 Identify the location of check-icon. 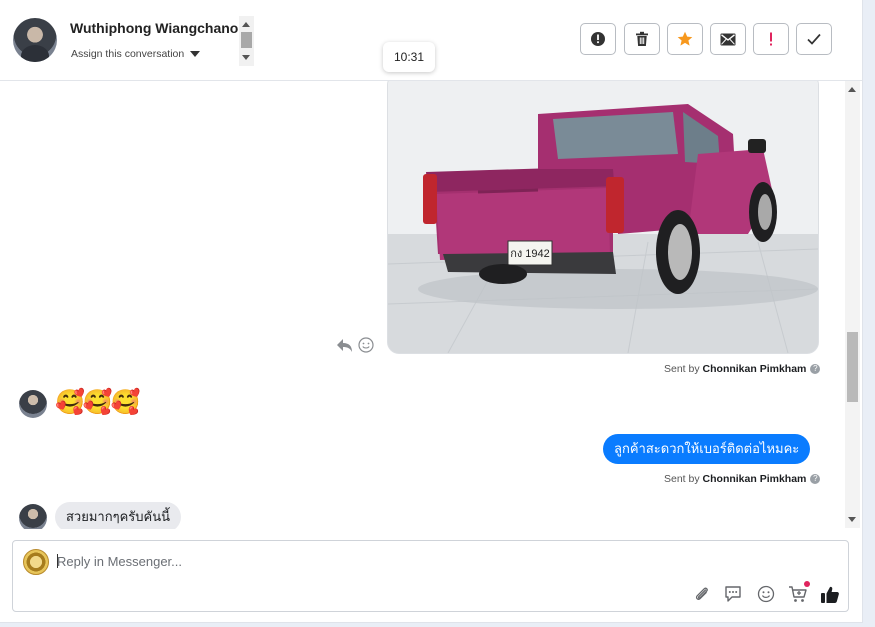
(814, 39).